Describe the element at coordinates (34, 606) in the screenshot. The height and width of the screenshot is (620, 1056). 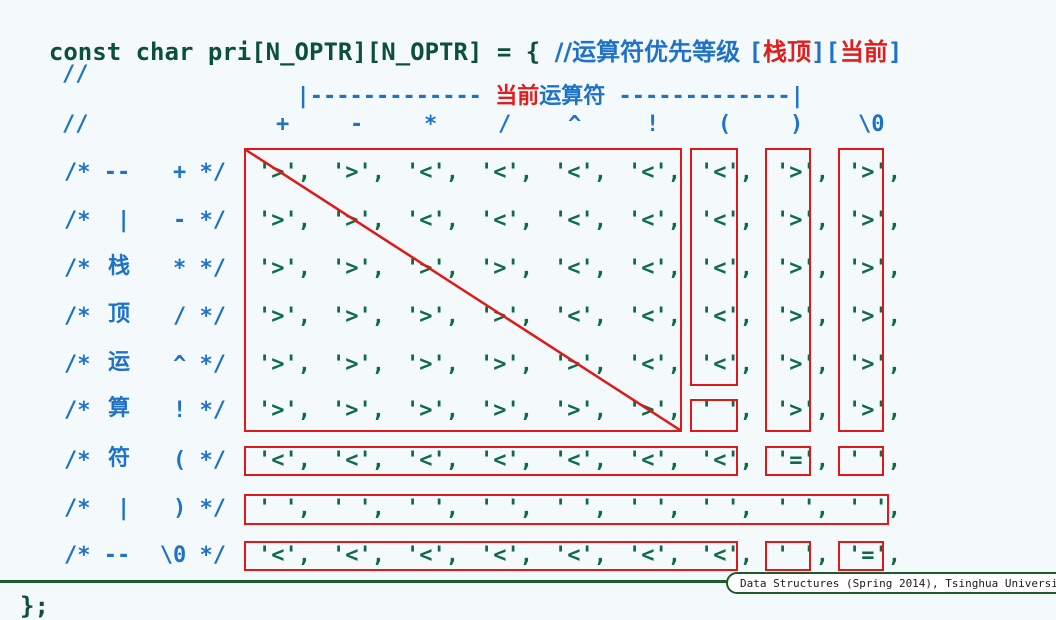
I see `closing-brace: };` at that location.